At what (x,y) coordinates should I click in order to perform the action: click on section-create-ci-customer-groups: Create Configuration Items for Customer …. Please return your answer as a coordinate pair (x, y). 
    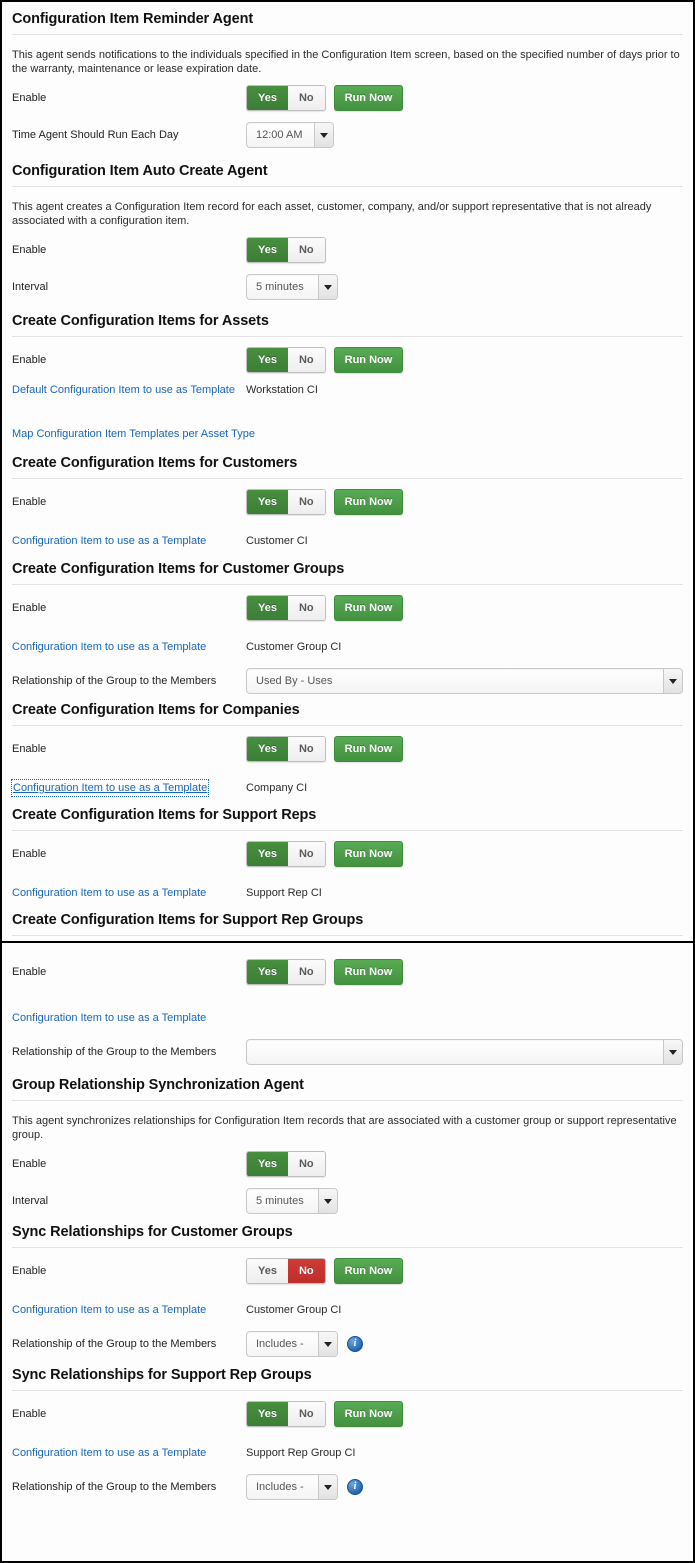
    Looking at the image, I should click on (347, 628).